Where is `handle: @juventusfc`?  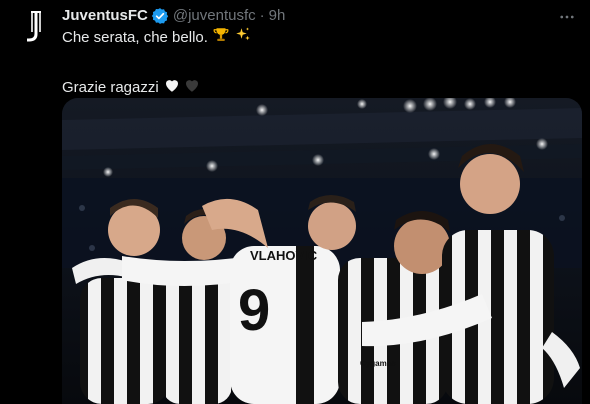 handle: @juventusfc is located at coordinates (214, 16).